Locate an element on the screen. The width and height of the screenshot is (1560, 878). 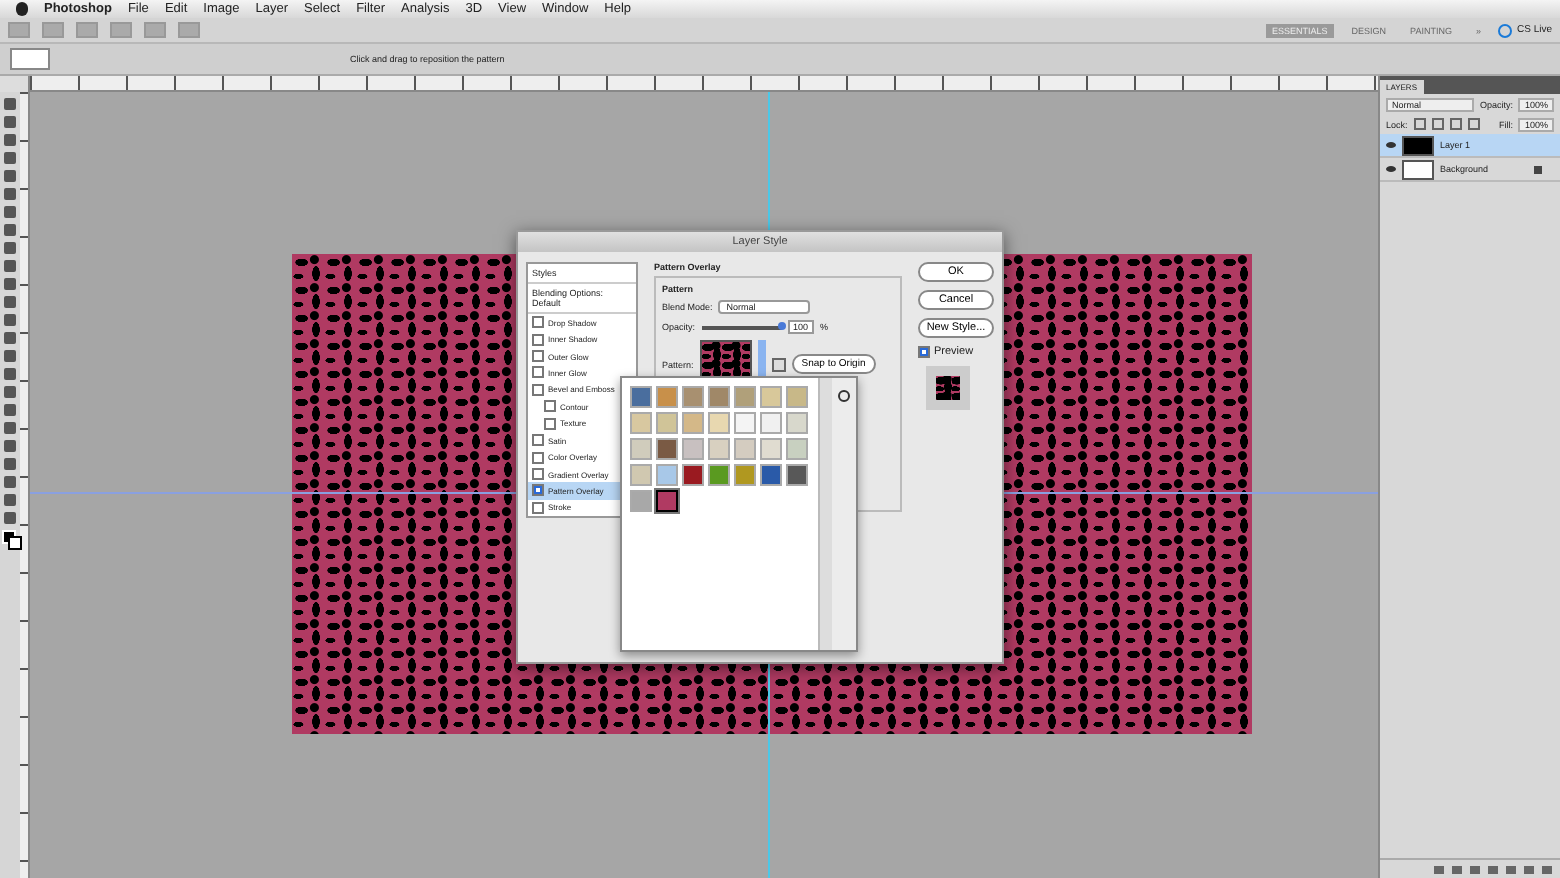
ring-icon is located at coordinates (1505, 30).